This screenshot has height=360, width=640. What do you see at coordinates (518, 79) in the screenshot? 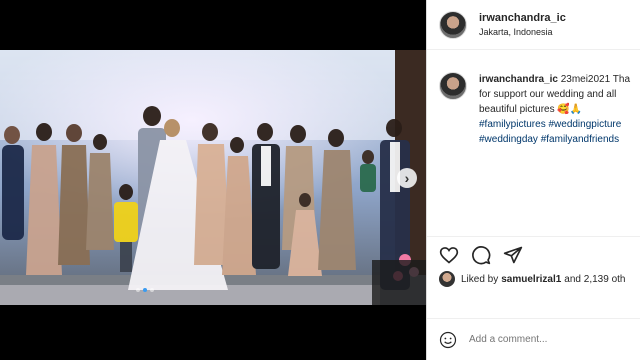
I see `caption-username: irwanchandra_ic` at bounding box center [518, 79].